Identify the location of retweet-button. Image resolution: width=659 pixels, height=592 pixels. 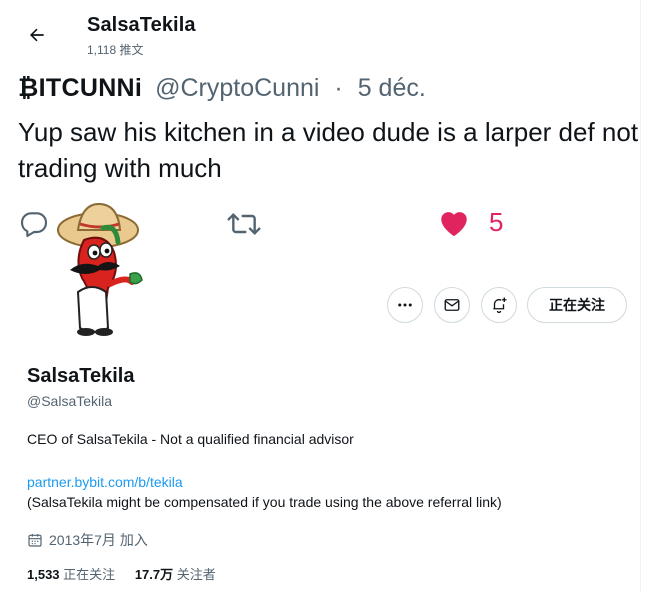
(244, 224).